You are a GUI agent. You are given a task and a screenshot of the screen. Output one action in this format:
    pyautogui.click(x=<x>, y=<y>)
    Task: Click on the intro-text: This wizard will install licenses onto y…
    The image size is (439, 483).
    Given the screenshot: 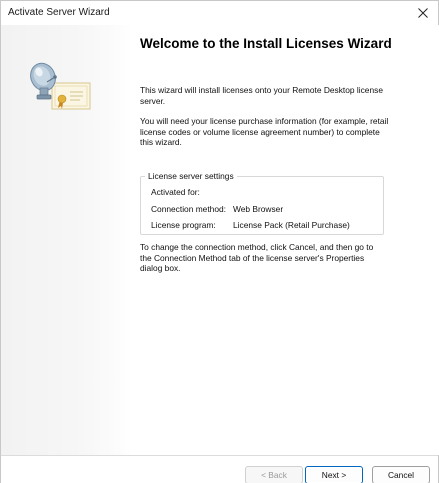 What is the action you would take?
    pyautogui.click(x=261, y=95)
    